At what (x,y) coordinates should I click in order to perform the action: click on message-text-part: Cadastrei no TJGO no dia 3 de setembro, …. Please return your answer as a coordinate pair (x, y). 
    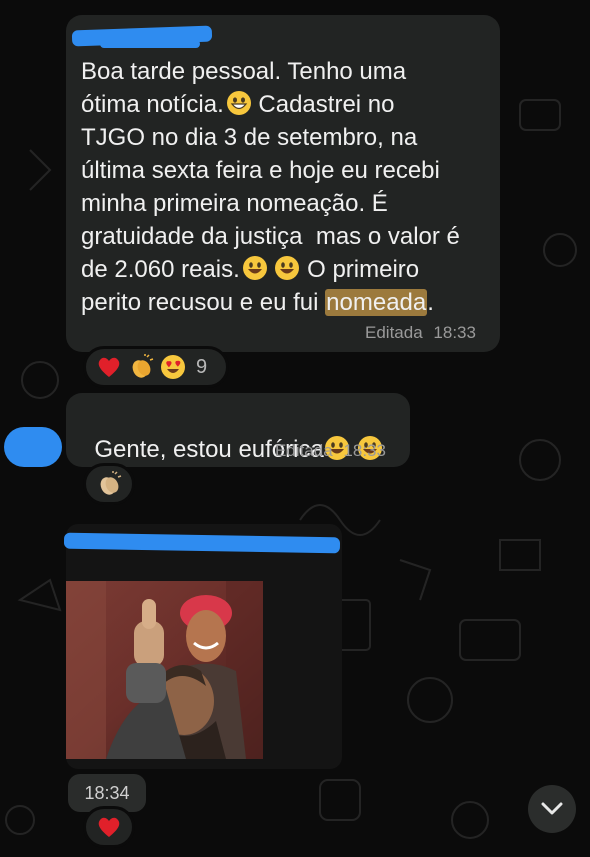
    Looking at the image, I should click on (270, 187).